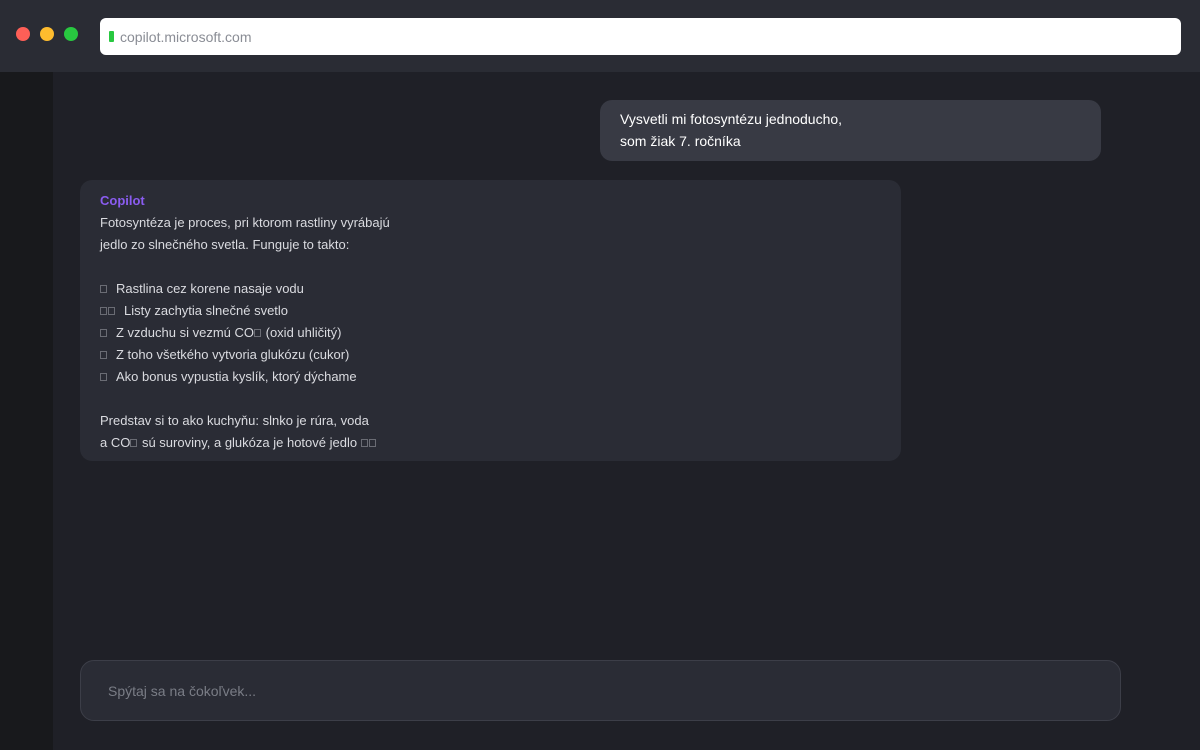 Image resolution: width=1200 pixels, height=750 pixels. What do you see at coordinates (236, 376) in the screenshot?
I see `step-text: Ako bonus vypustia kyslík, ktorý dýchame` at bounding box center [236, 376].